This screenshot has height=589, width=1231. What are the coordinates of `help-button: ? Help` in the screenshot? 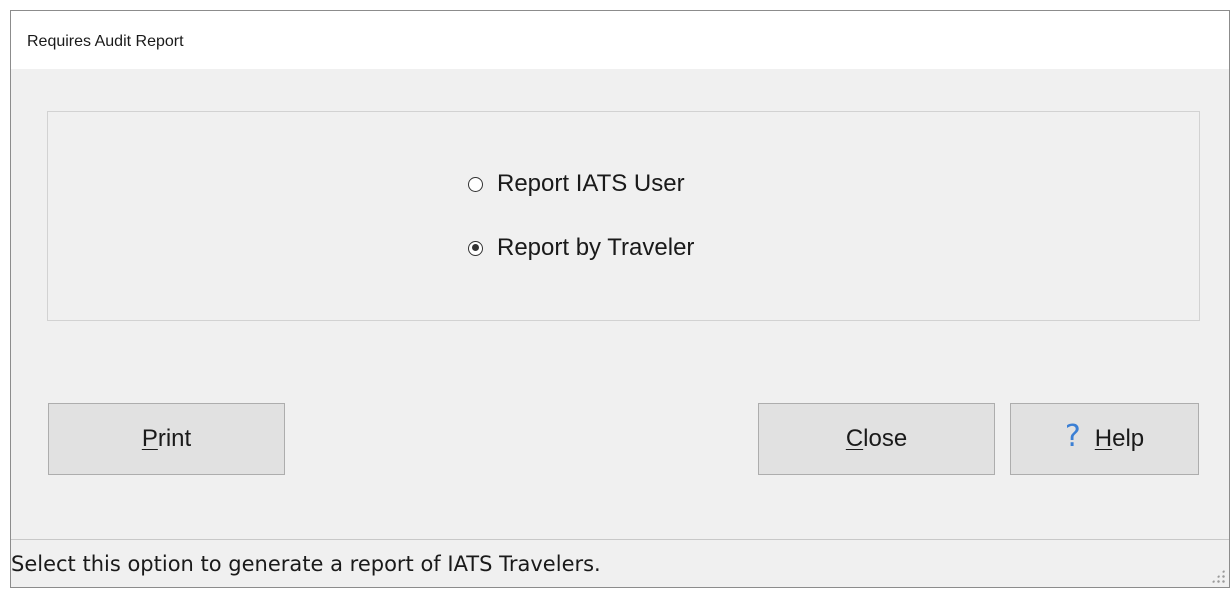 It's located at (1104, 439).